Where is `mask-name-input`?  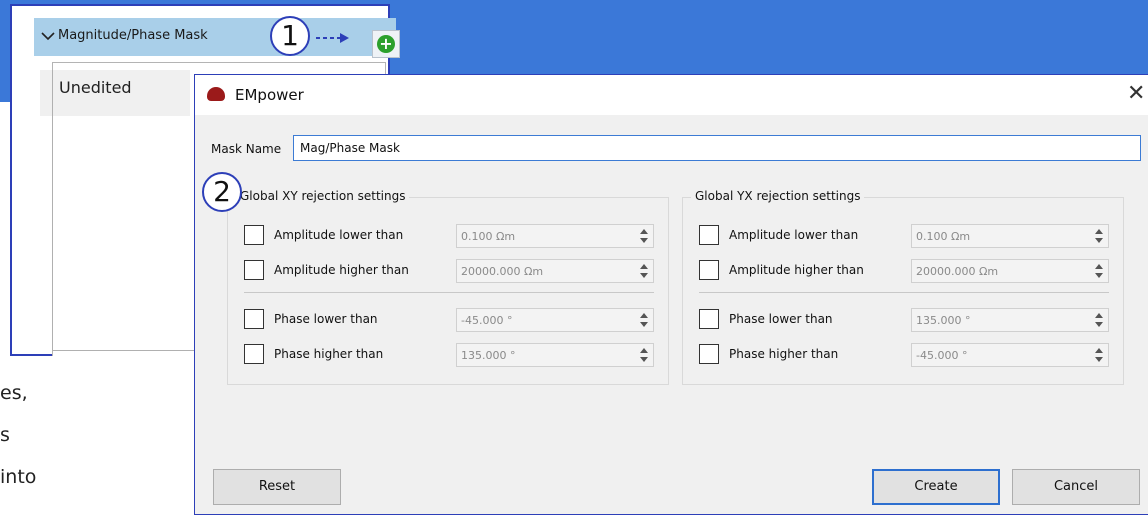 mask-name-input is located at coordinates (717, 148).